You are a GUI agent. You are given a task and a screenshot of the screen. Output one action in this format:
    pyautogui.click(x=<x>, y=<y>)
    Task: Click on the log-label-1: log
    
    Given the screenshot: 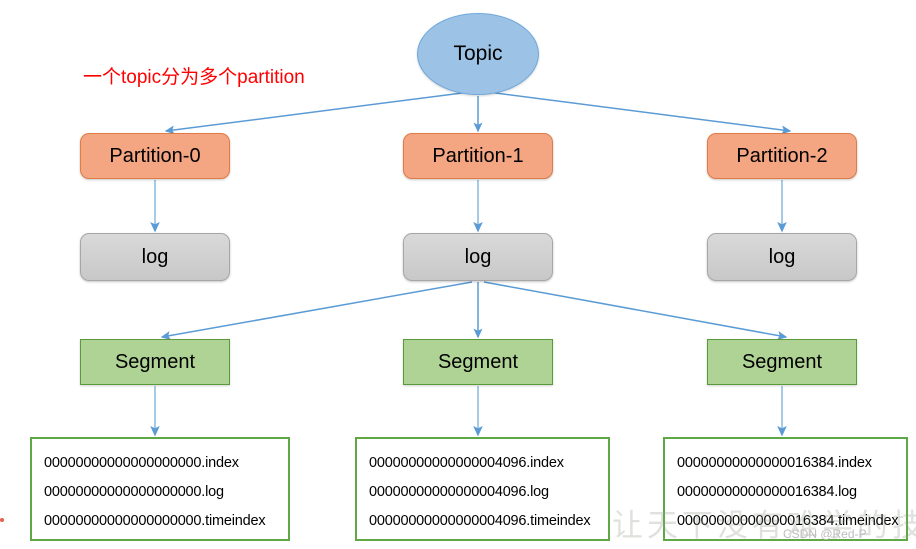 What is the action you would take?
    pyautogui.click(x=478, y=256)
    